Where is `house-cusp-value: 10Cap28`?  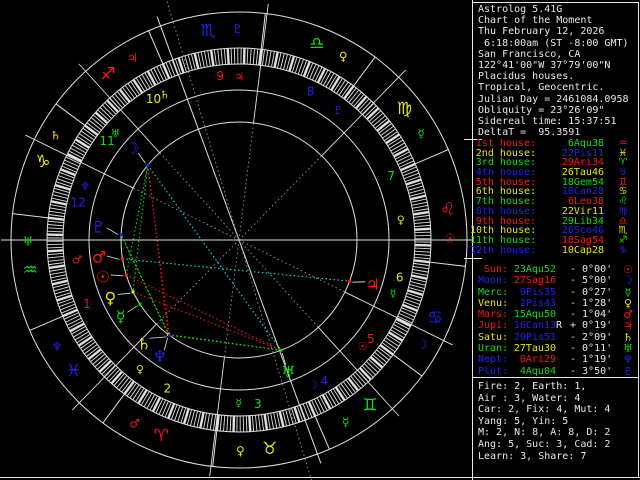 house-cusp-value: 10Cap28 is located at coordinates (582, 250).